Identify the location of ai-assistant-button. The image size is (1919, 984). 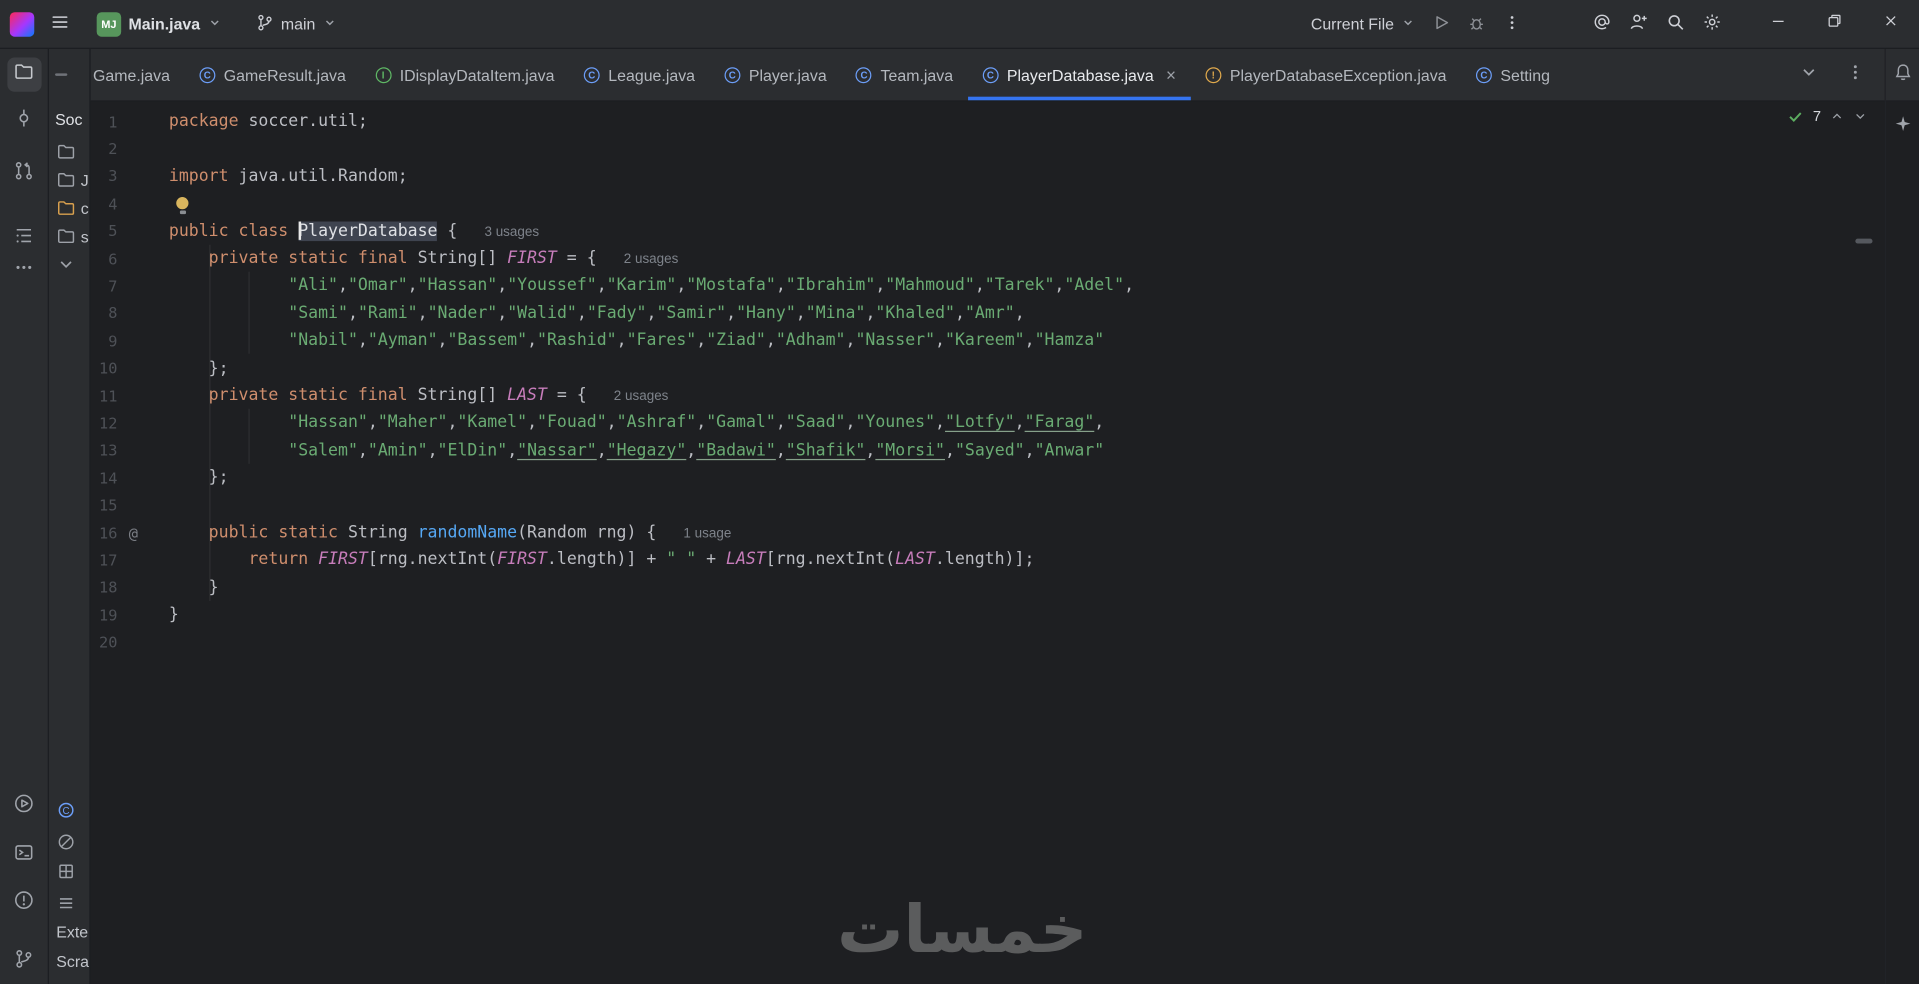
(1902, 125).